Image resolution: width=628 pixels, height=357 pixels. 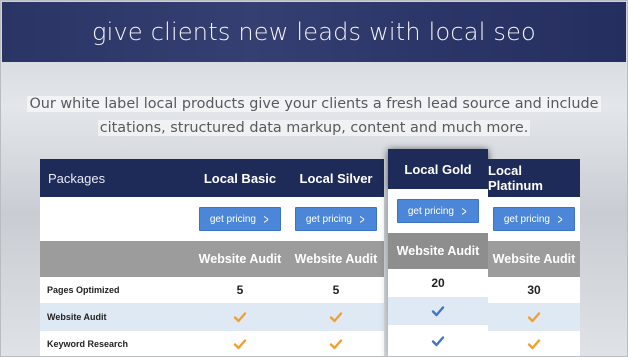 What do you see at coordinates (116, 317) in the screenshot?
I see `row-label-website-audit: Website Audit` at bounding box center [116, 317].